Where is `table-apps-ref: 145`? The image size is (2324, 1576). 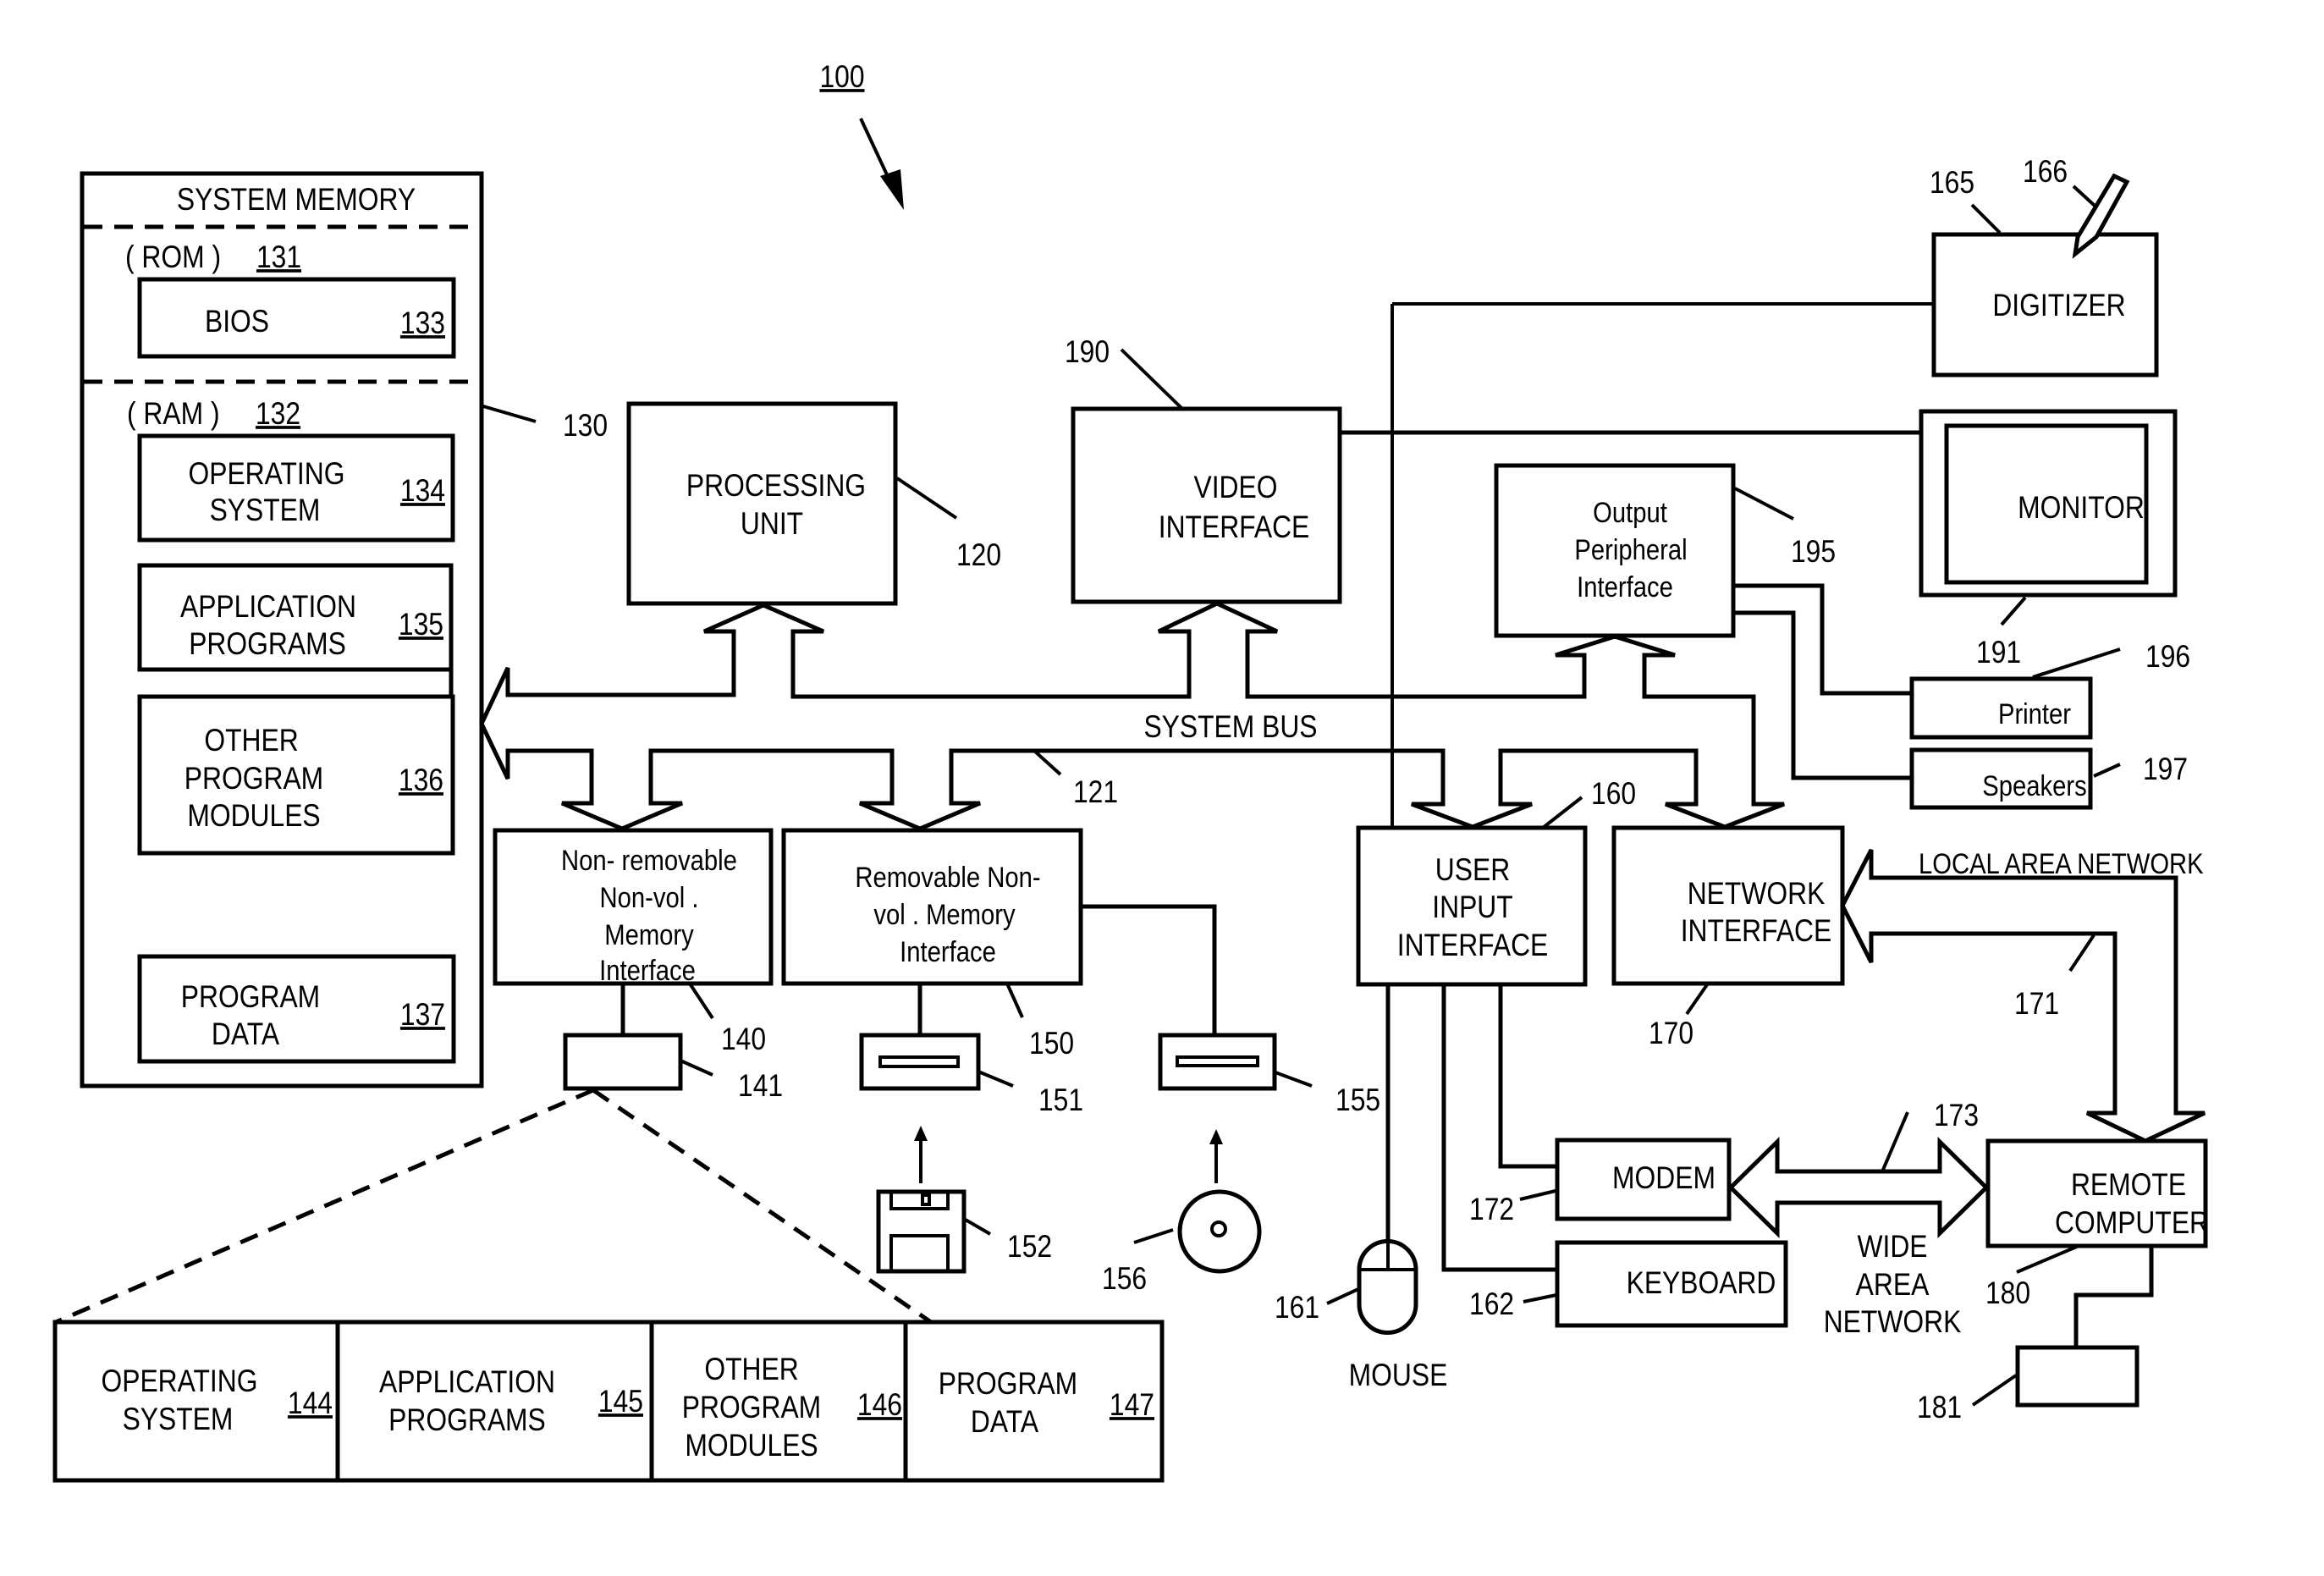
table-apps-ref: 145 is located at coordinates (620, 1402).